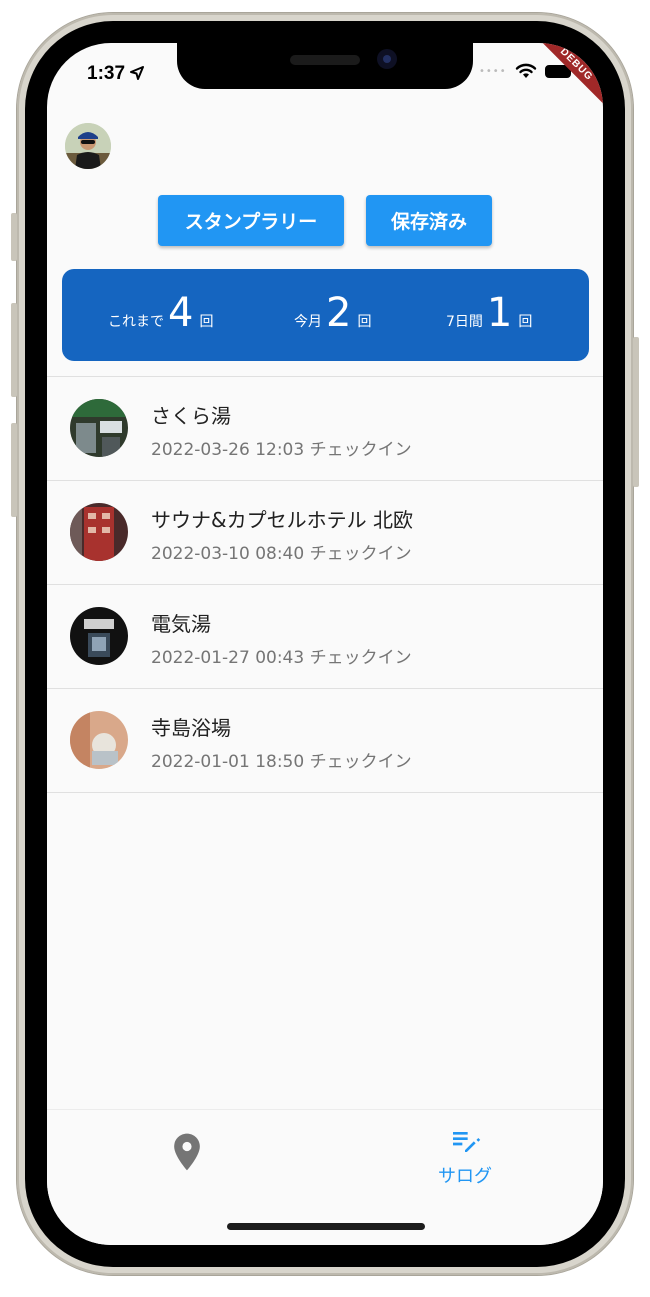 This screenshot has height=1297, width=650. What do you see at coordinates (325, 637) in the screenshot?
I see `checkin-list-item: 電気湯 2022-01-27 00:43 チェックイン` at bounding box center [325, 637].